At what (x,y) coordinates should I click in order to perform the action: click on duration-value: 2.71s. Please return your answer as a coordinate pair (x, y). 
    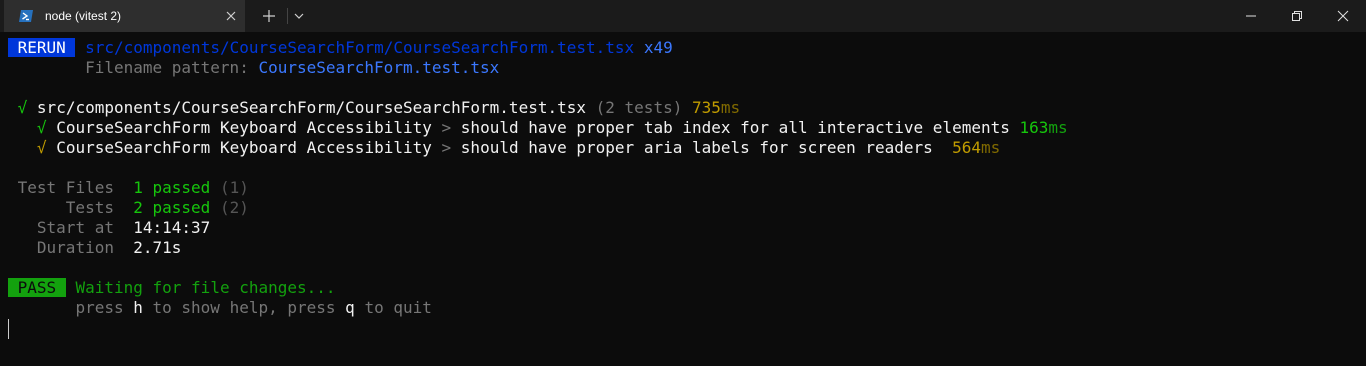
    Looking at the image, I should click on (157, 247).